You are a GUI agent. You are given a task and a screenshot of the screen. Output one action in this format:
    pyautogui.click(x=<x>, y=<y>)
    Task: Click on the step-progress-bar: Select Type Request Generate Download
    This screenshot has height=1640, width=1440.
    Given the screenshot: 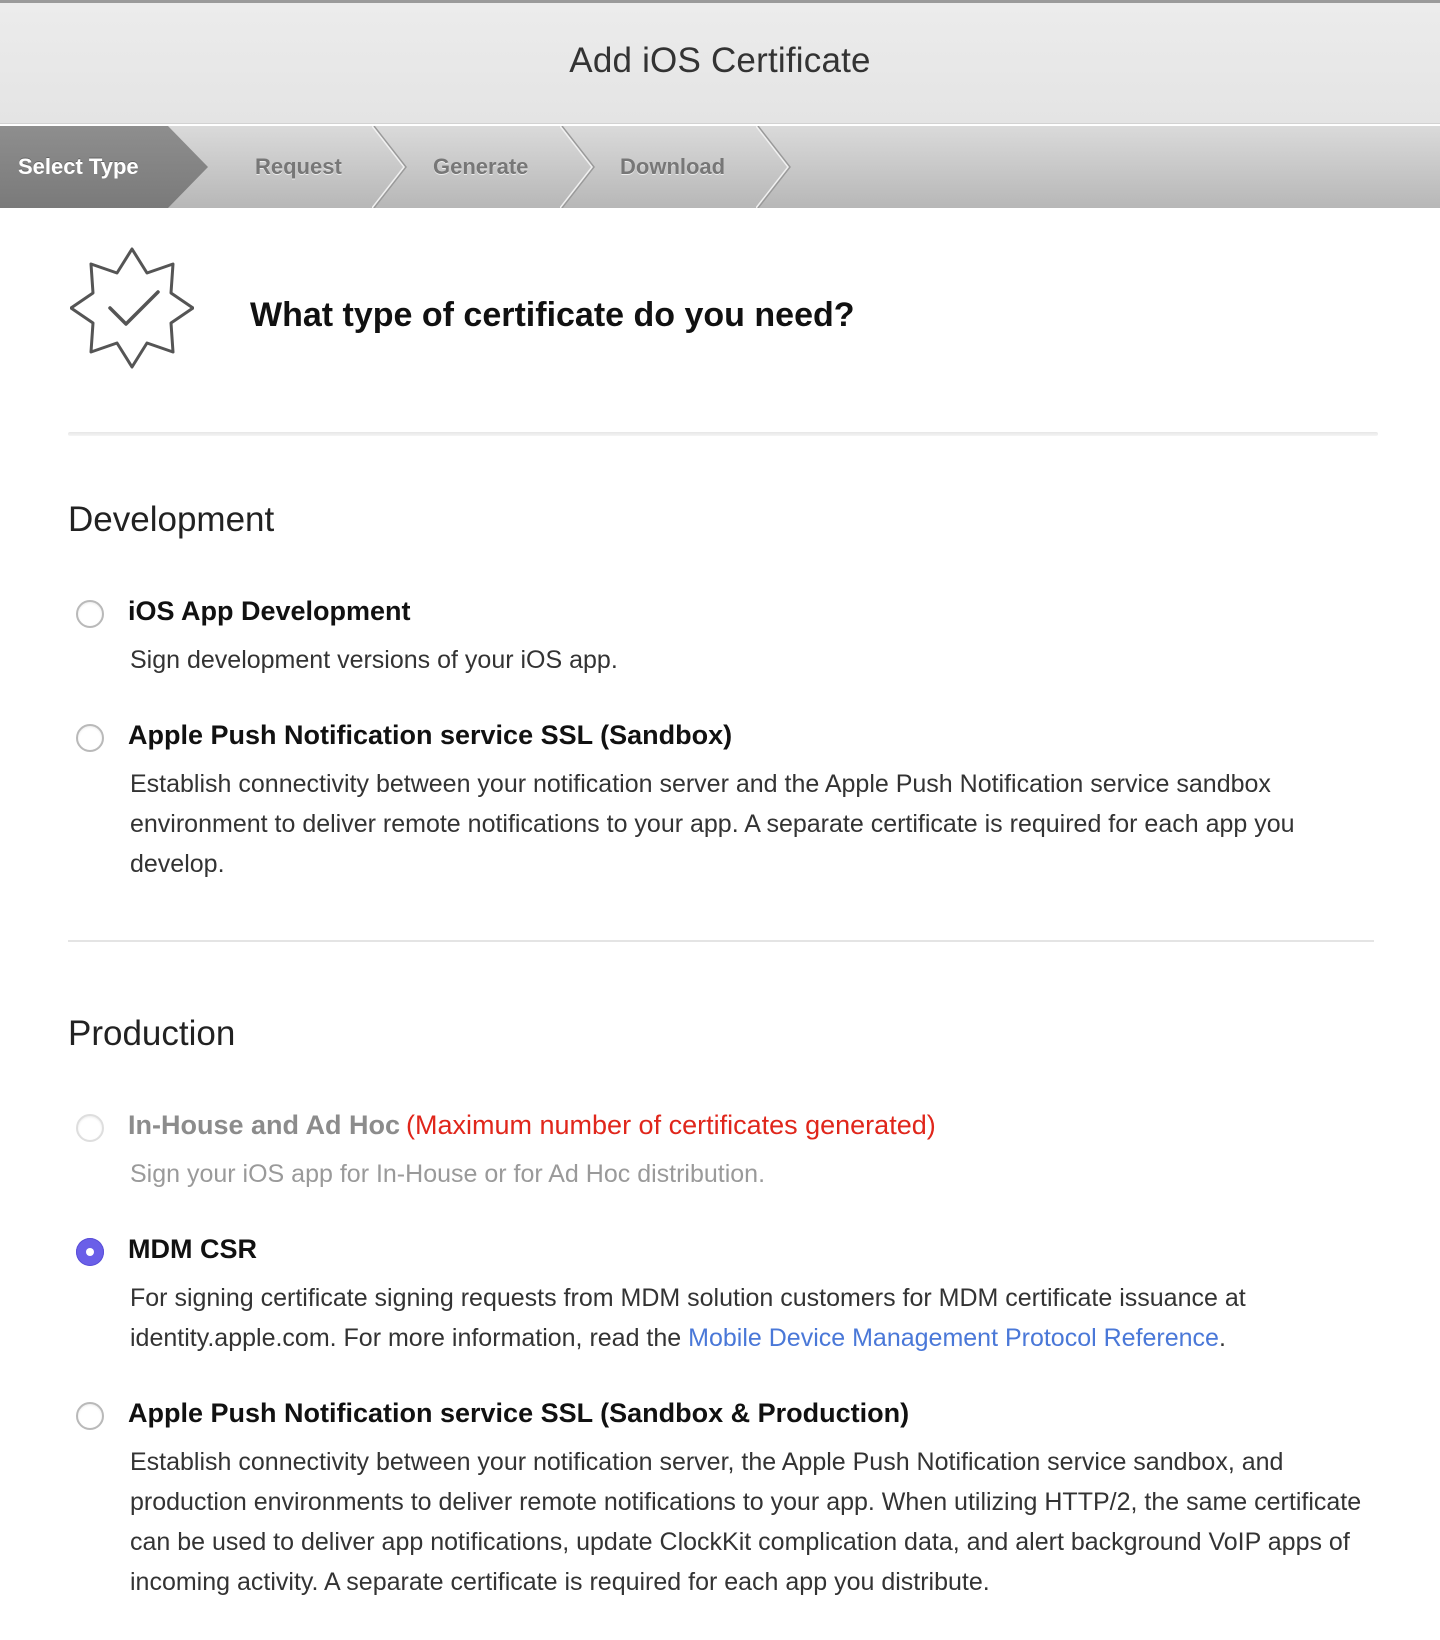 What is the action you would take?
    pyautogui.click(x=720, y=167)
    